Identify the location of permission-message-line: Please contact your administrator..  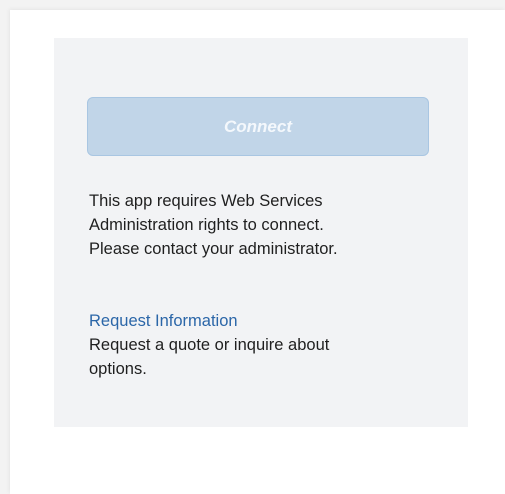
(213, 249).